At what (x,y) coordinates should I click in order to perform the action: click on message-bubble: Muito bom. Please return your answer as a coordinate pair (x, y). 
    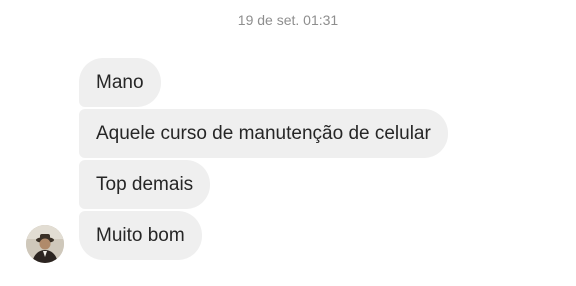
    Looking at the image, I should click on (140, 235).